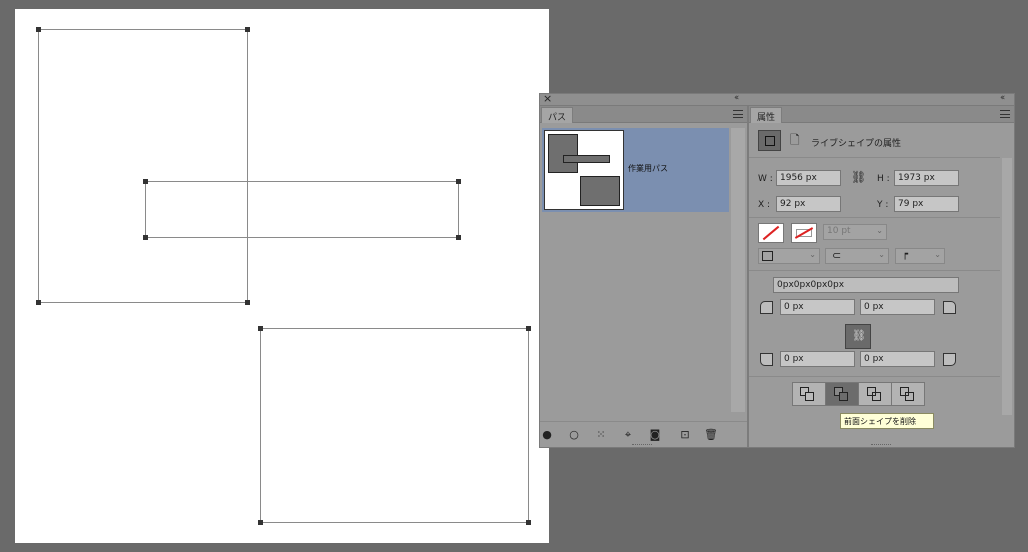 The height and width of the screenshot is (552, 1028). Describe the element at coordinates (804, 233) in the screenshot. I see `stroke-swatch` at that location.